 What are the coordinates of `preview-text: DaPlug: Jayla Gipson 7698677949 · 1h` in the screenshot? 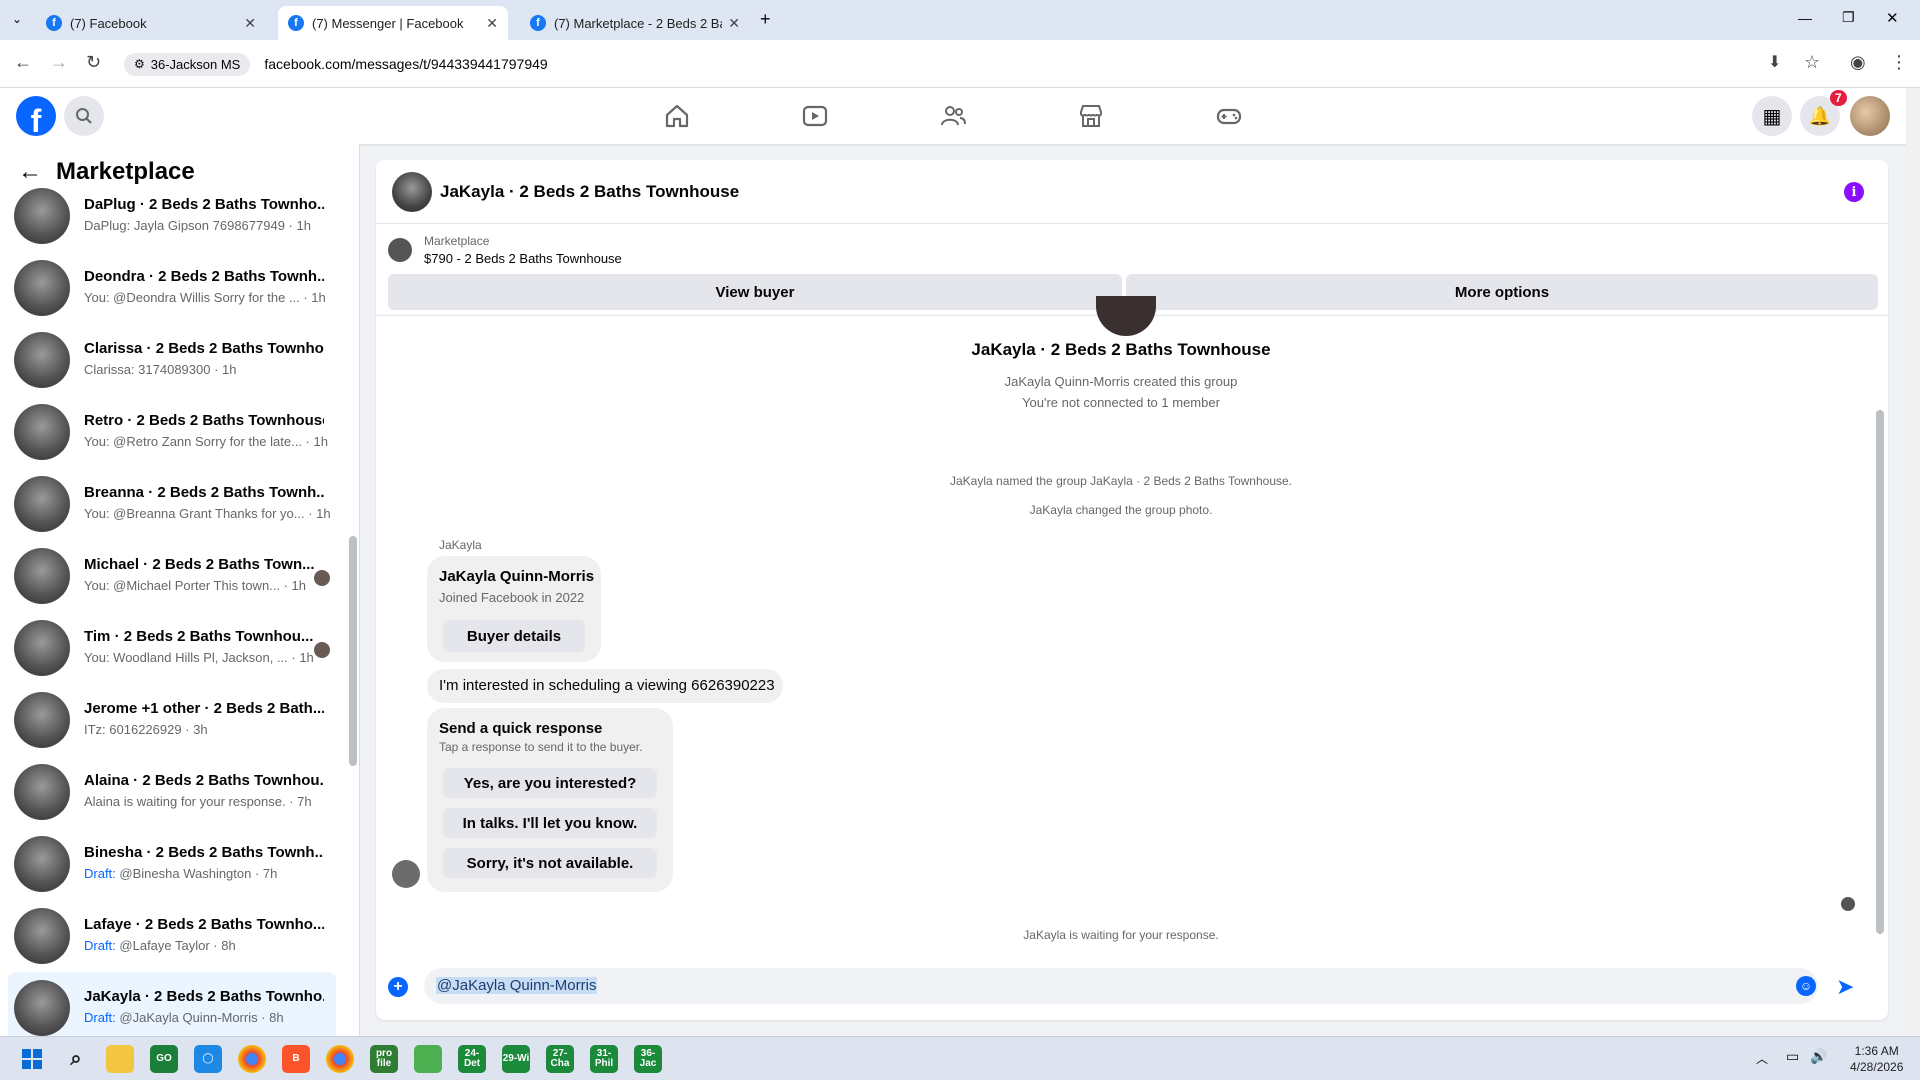 It's located at (197, 225).